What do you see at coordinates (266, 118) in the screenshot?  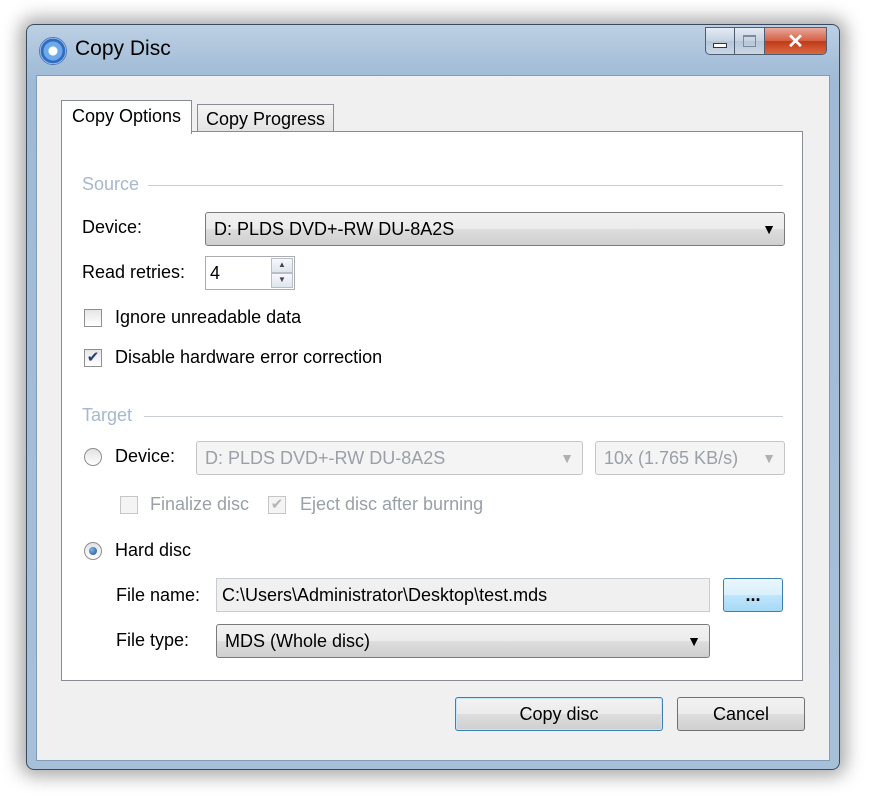 I see `tab-copy-progress: Copy Progress` at bounding box center [266, 118].